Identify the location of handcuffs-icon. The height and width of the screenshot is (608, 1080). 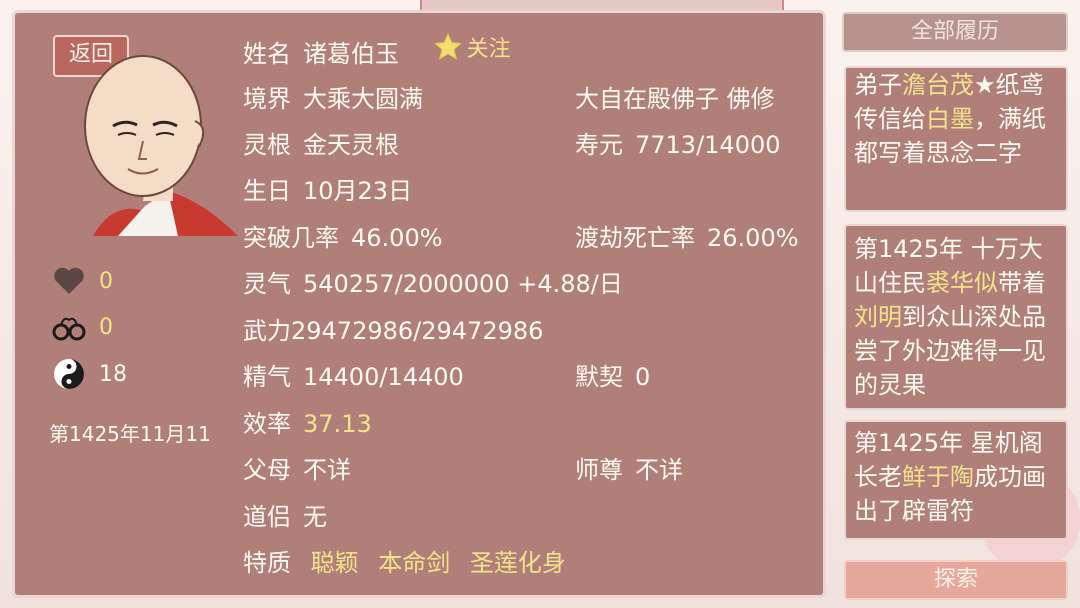
(69, 327).